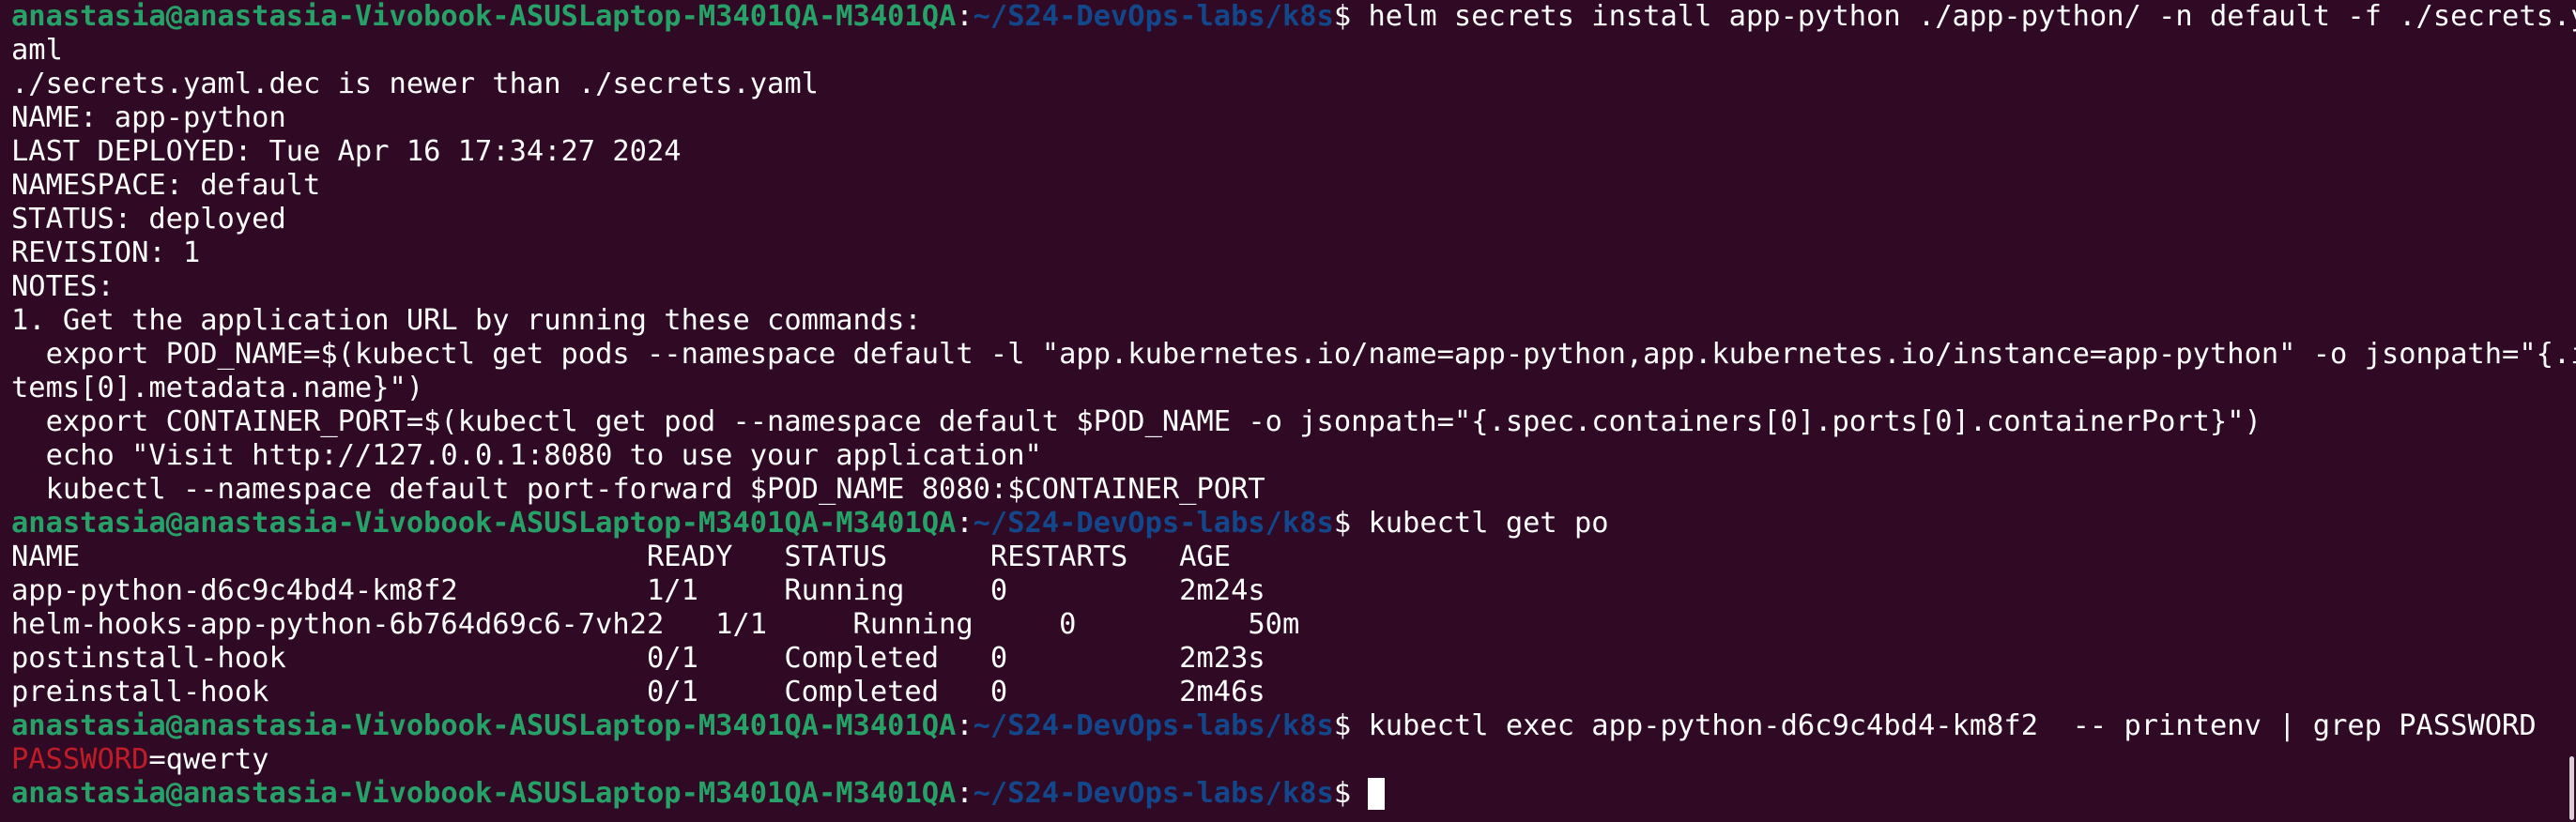 The height and width of the screenshot is (822, 2576). What do you see at coordinates (622, 556) in the screenshot?
I see `pods-table-header: NAME READY STATUS RESTARTS AGE` at bounding box center [622, 556].